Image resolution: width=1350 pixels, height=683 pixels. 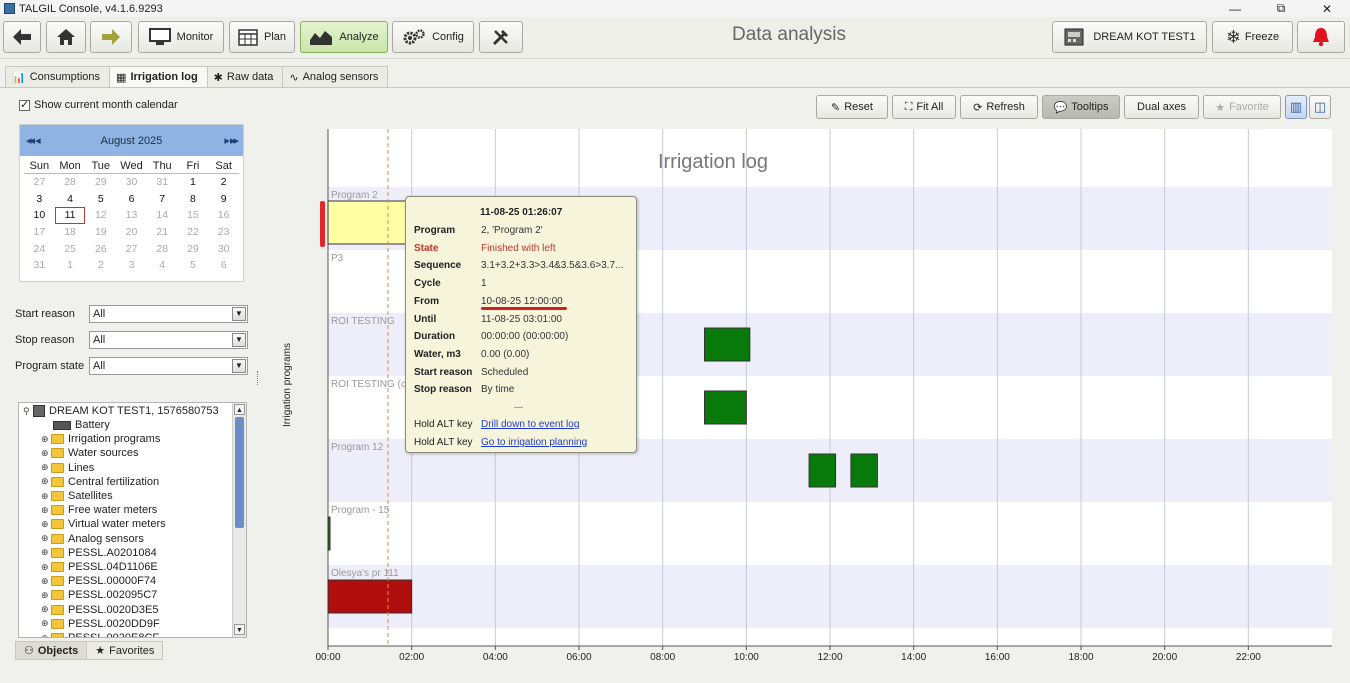 What do you see at coordinates (39, 215) in the screenshot?
I see `calendar-day: 10` at bounding box center [39, 215].